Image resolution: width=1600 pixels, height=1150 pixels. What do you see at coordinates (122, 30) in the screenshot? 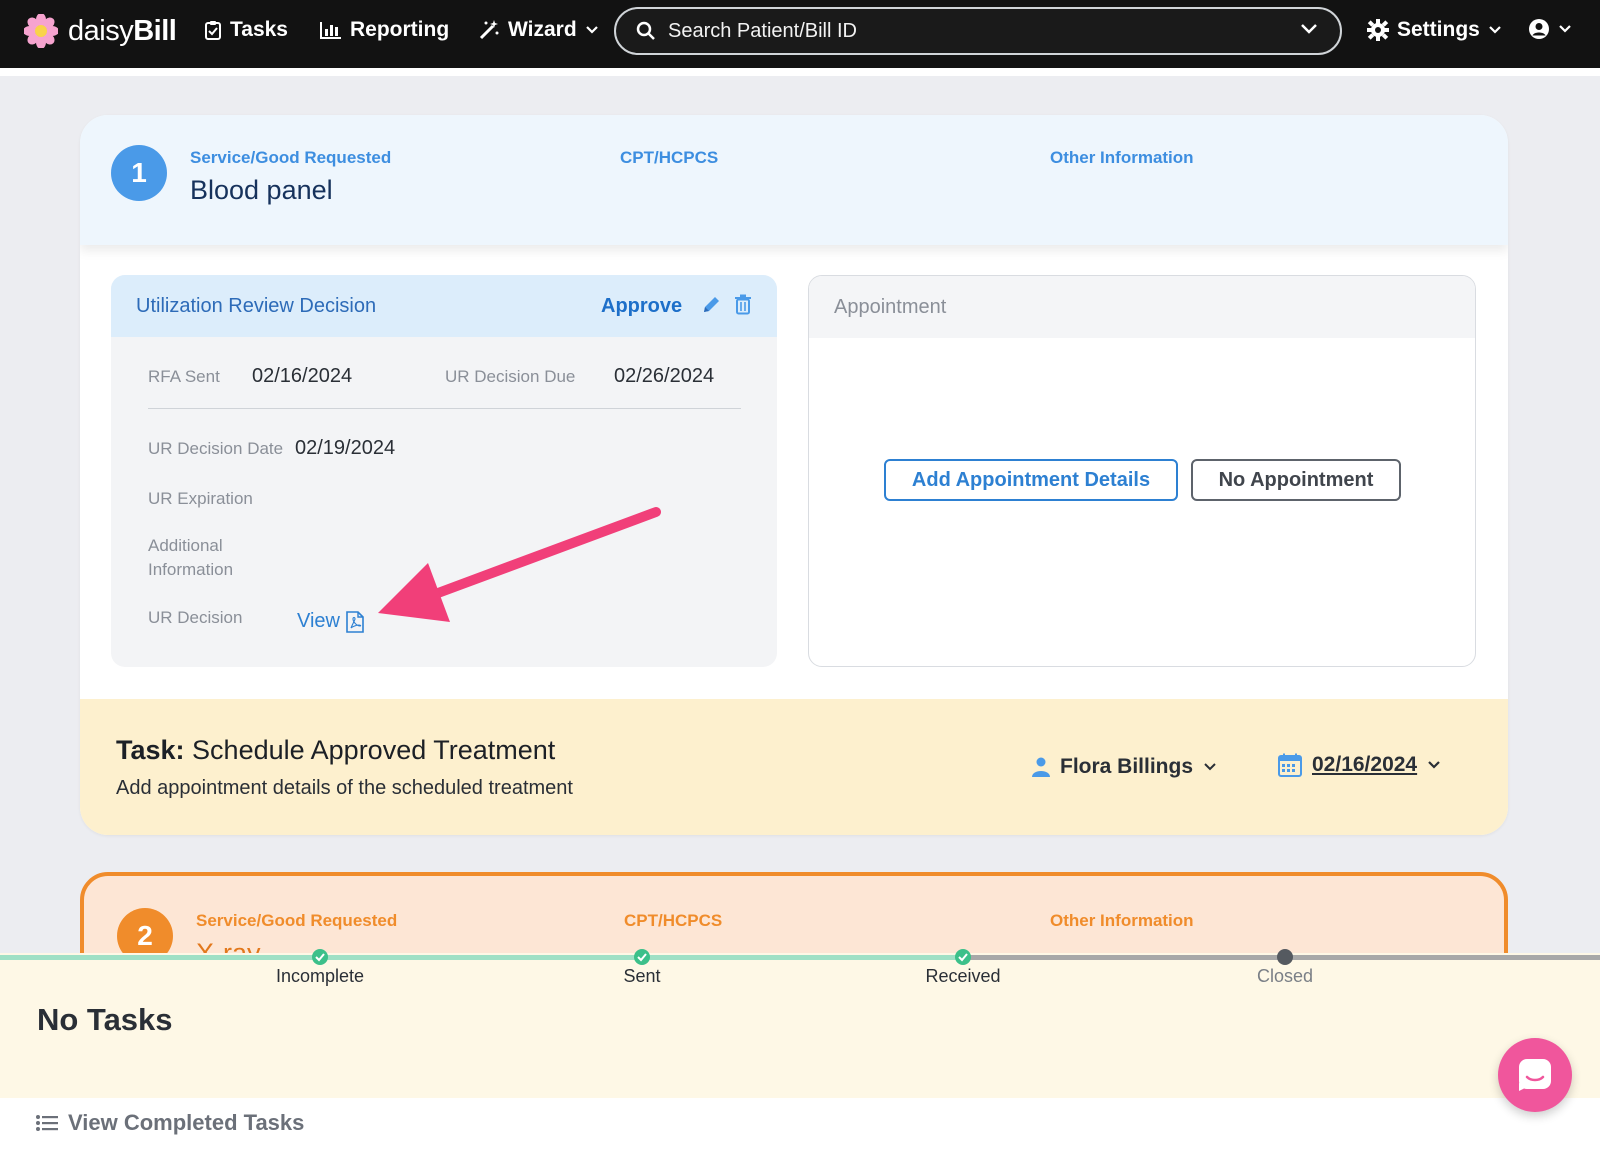
I see `brand-name: daisyBill` at bounding box center [122, 30].